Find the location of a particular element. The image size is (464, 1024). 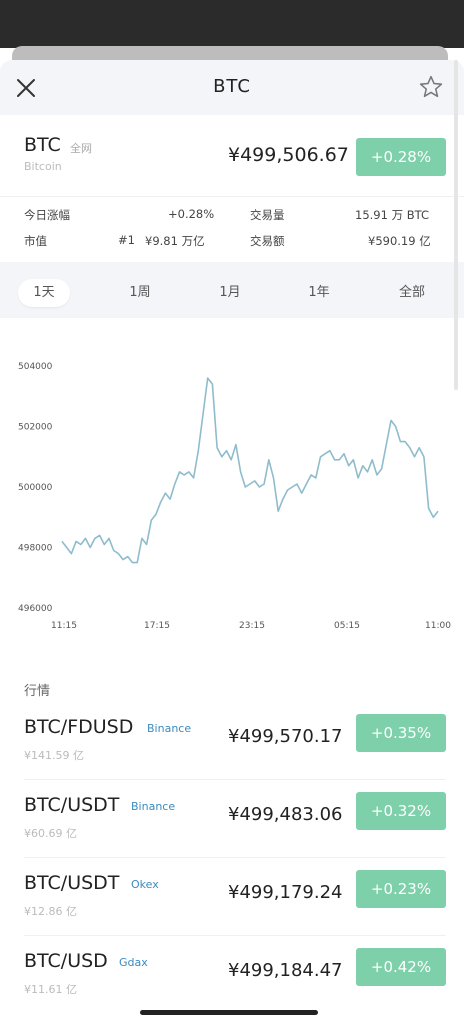

market-volume: ¥60.69 亿 is located at coordinates (50, 833).